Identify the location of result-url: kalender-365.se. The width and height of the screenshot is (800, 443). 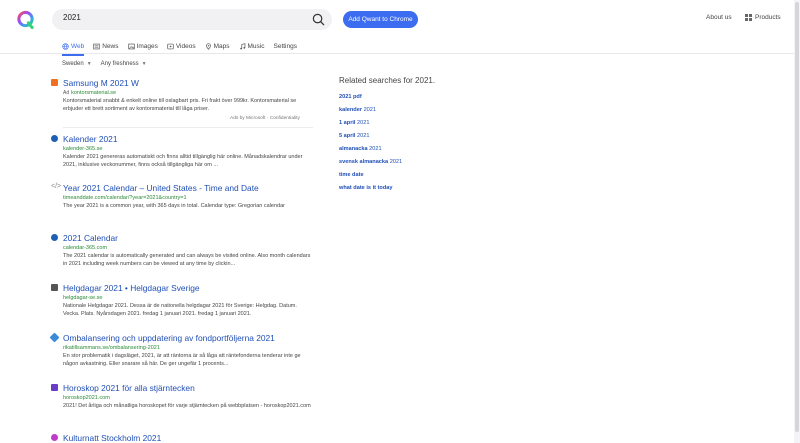
(82, 149).